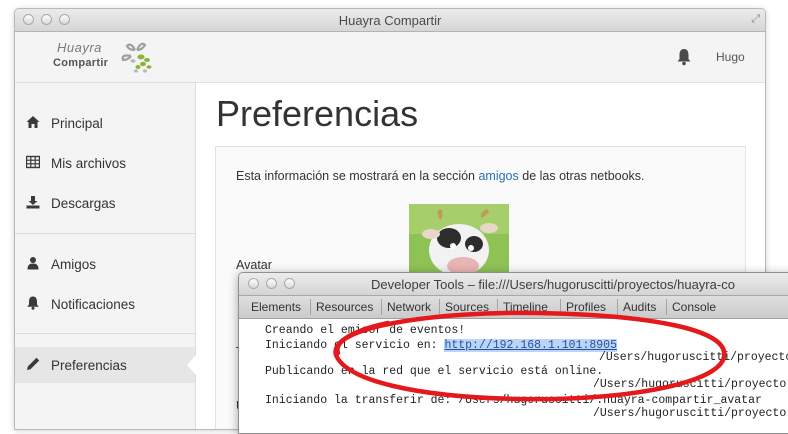  I want to click on sidebar-item-mis-archivos: Mis archivos, so click(105, 163).